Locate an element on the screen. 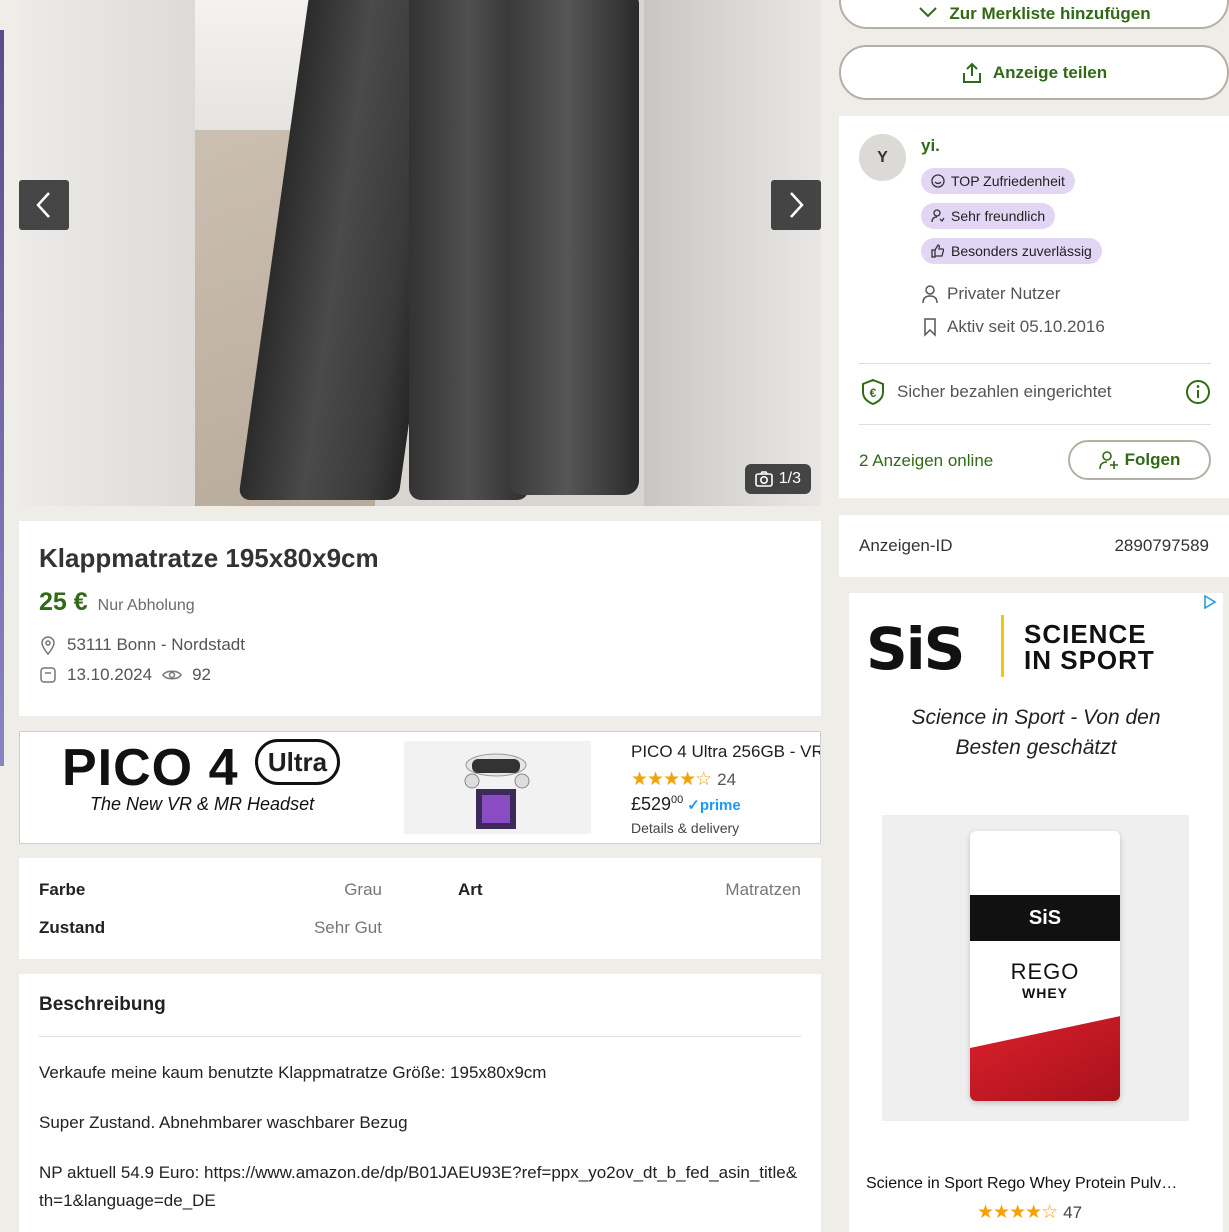 The image size is (1229, 1232). ad-rating: ★★★★☆ 24 is located at coordinates (683, 779).